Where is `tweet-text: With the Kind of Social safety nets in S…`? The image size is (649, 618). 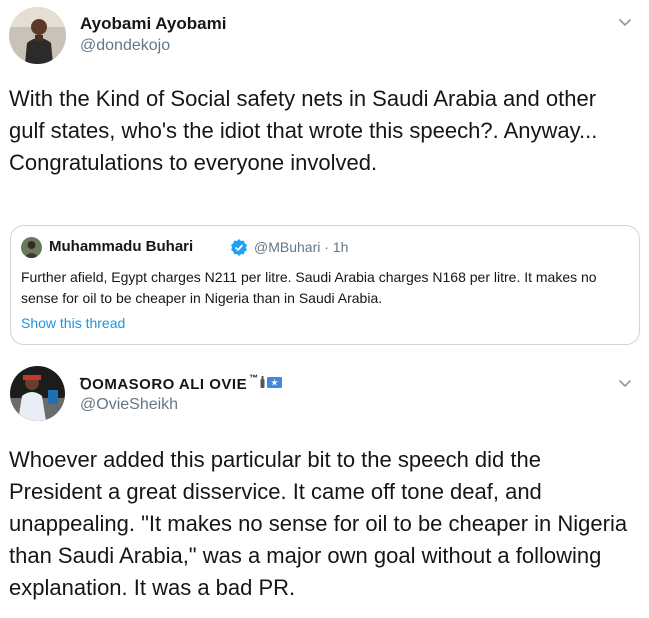
tweet-text: With the Kind of Social safety nets in S… is located at coordinates (303, 130).